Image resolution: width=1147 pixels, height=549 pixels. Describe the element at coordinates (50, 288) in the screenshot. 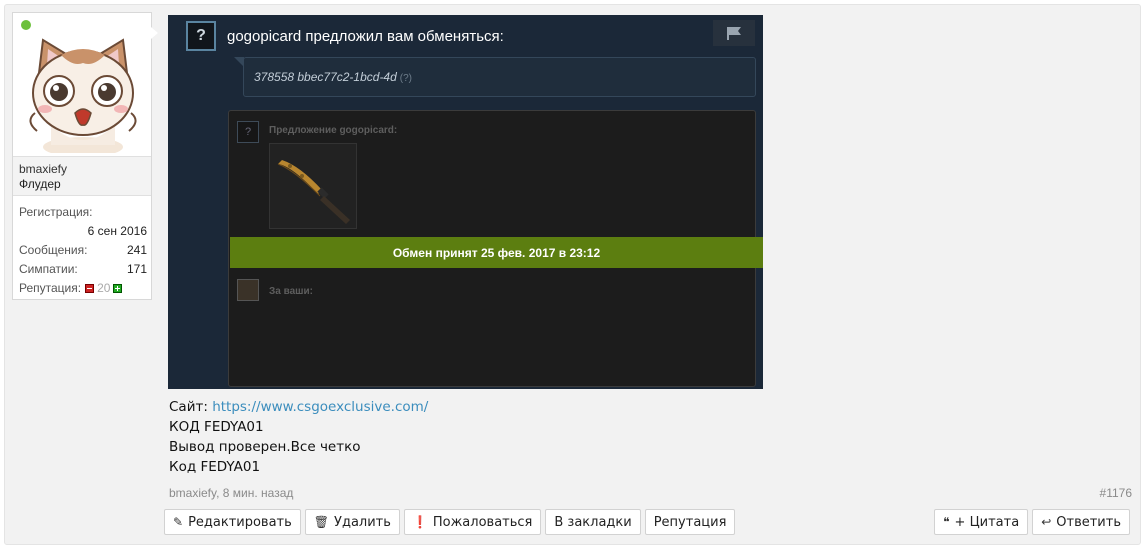

I see `reputation-label: Репутация:` at that location.